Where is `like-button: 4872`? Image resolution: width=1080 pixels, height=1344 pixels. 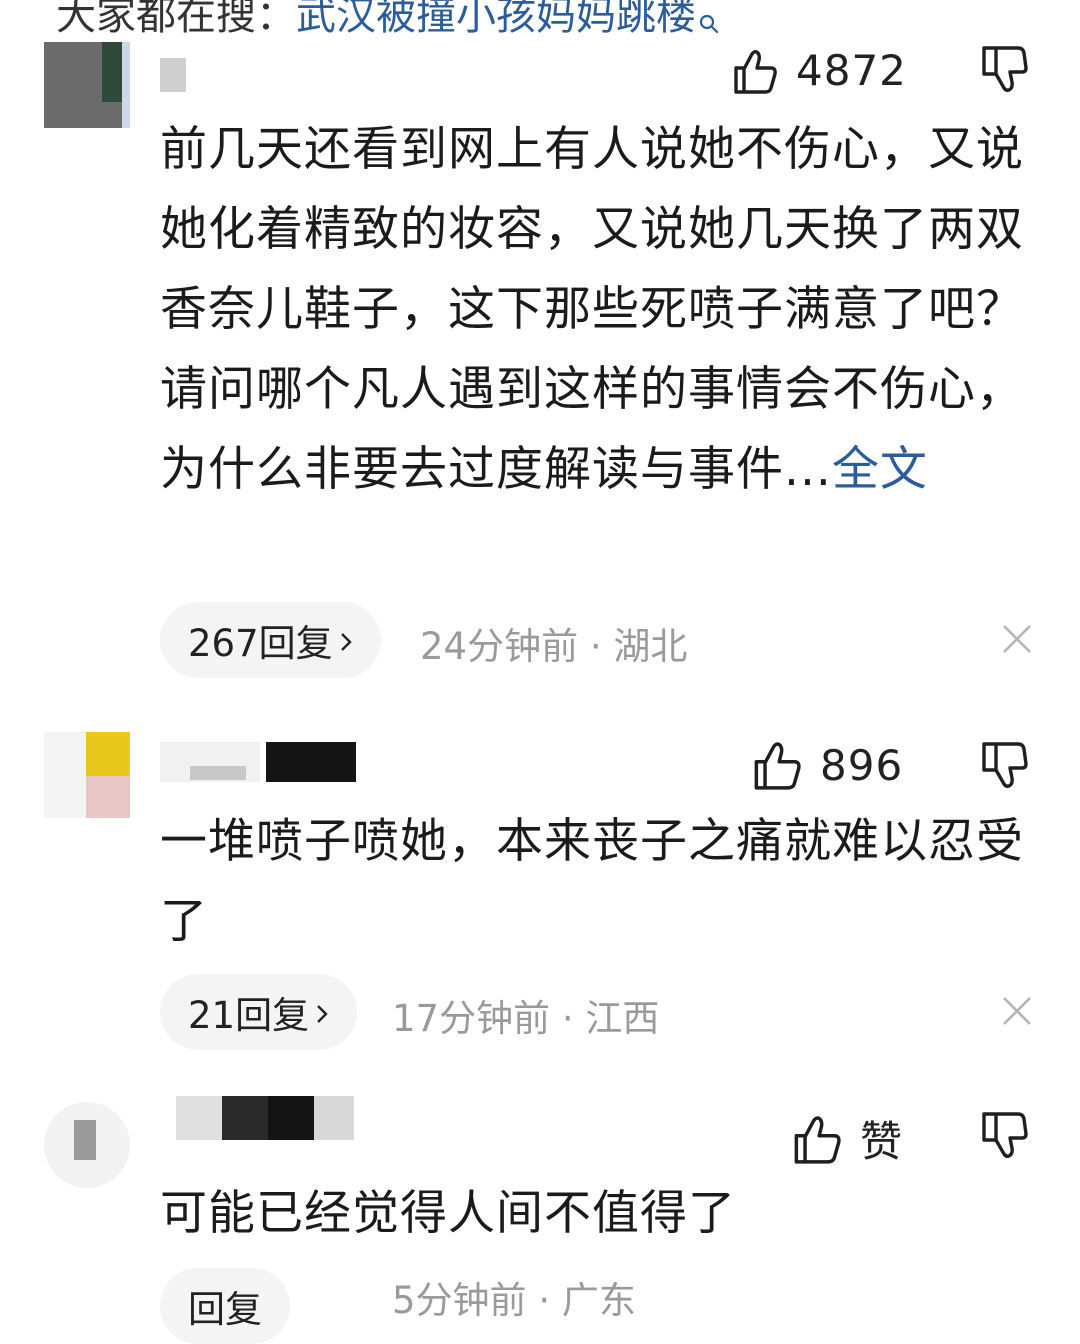
like-button: 4872 is located at coordinates (819, 70).